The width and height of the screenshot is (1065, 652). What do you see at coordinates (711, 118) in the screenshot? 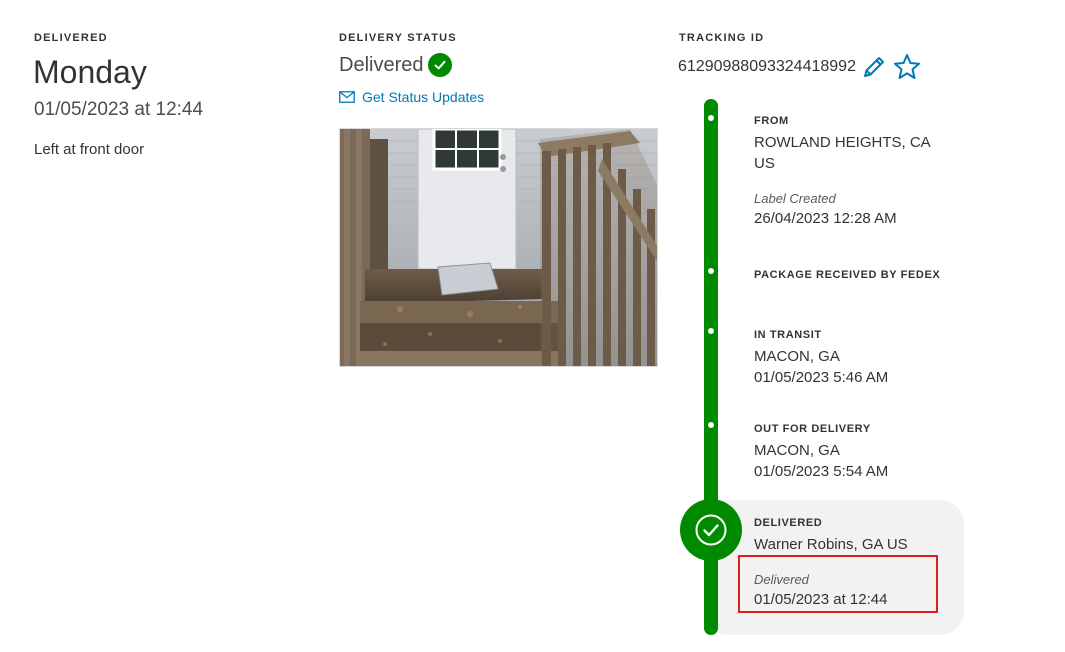
I see `timeline-dot-from` at bounding box center [711, 118].